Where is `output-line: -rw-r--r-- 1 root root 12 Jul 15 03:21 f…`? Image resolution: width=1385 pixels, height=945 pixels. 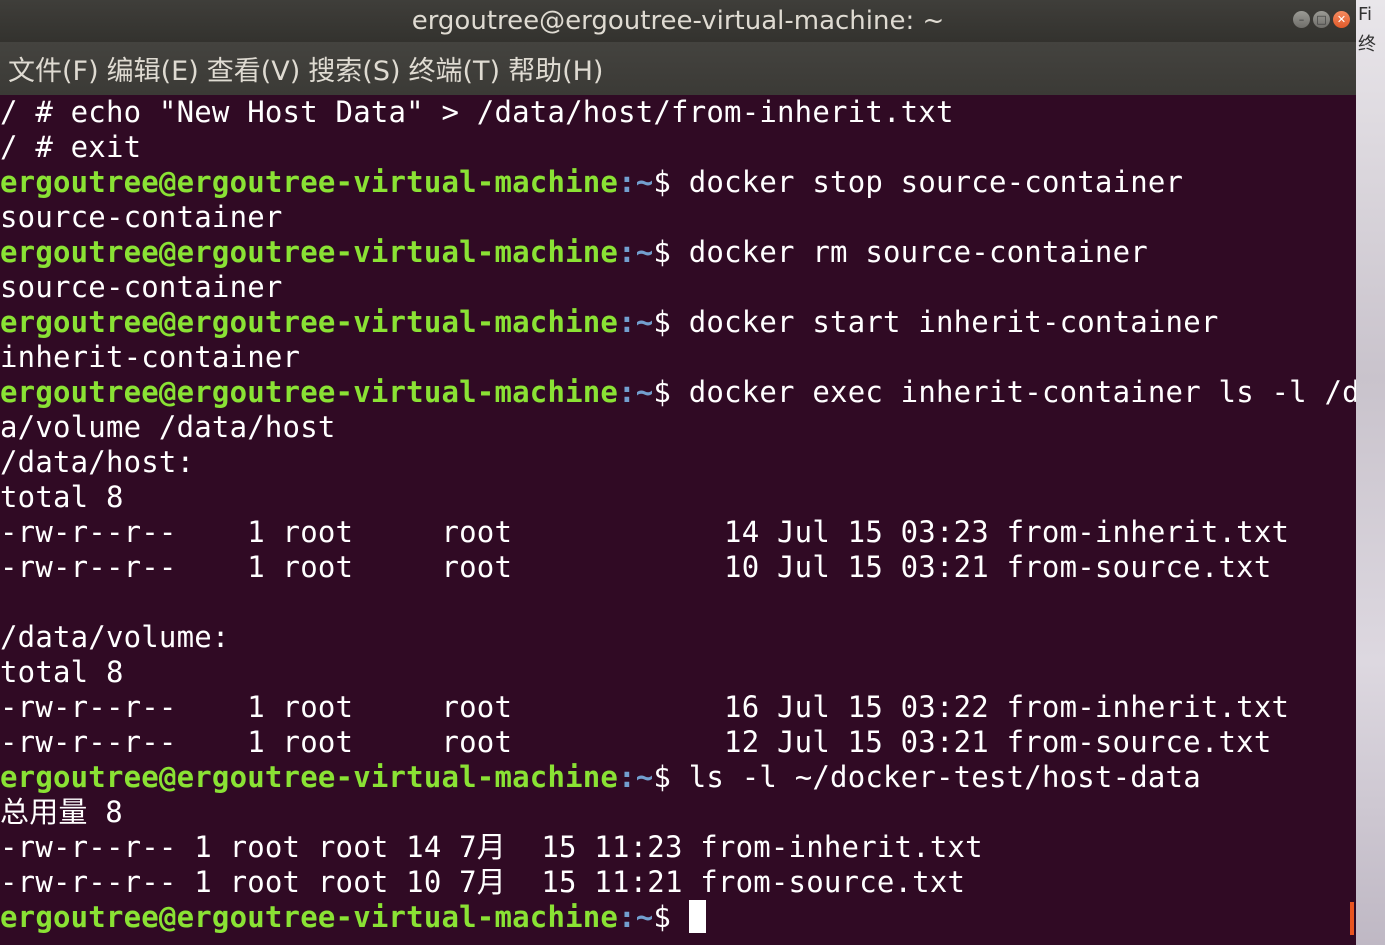 output-line: -rw-r--r-- 1 root root 12 Jul 15 03:21 f… is located at coordinates (636, 742).